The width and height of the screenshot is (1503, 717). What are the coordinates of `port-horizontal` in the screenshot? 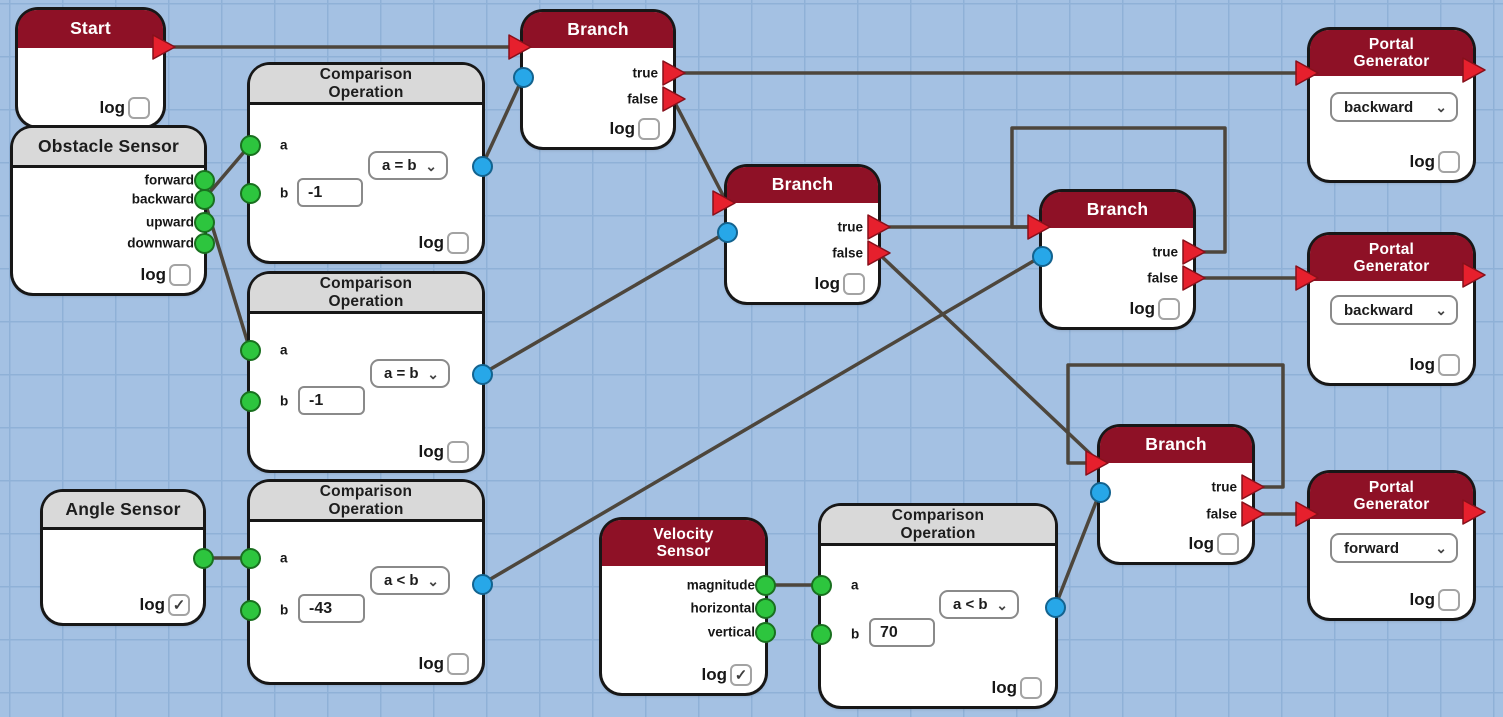 It's located at (765, 608).